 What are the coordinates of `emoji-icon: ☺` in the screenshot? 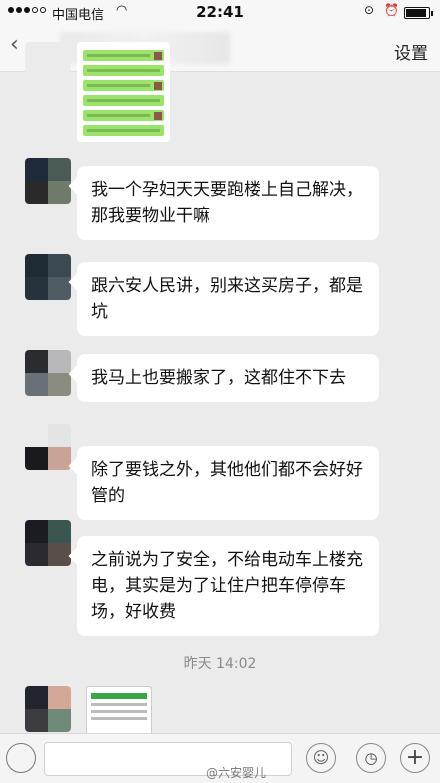 It's located at (321, 758).